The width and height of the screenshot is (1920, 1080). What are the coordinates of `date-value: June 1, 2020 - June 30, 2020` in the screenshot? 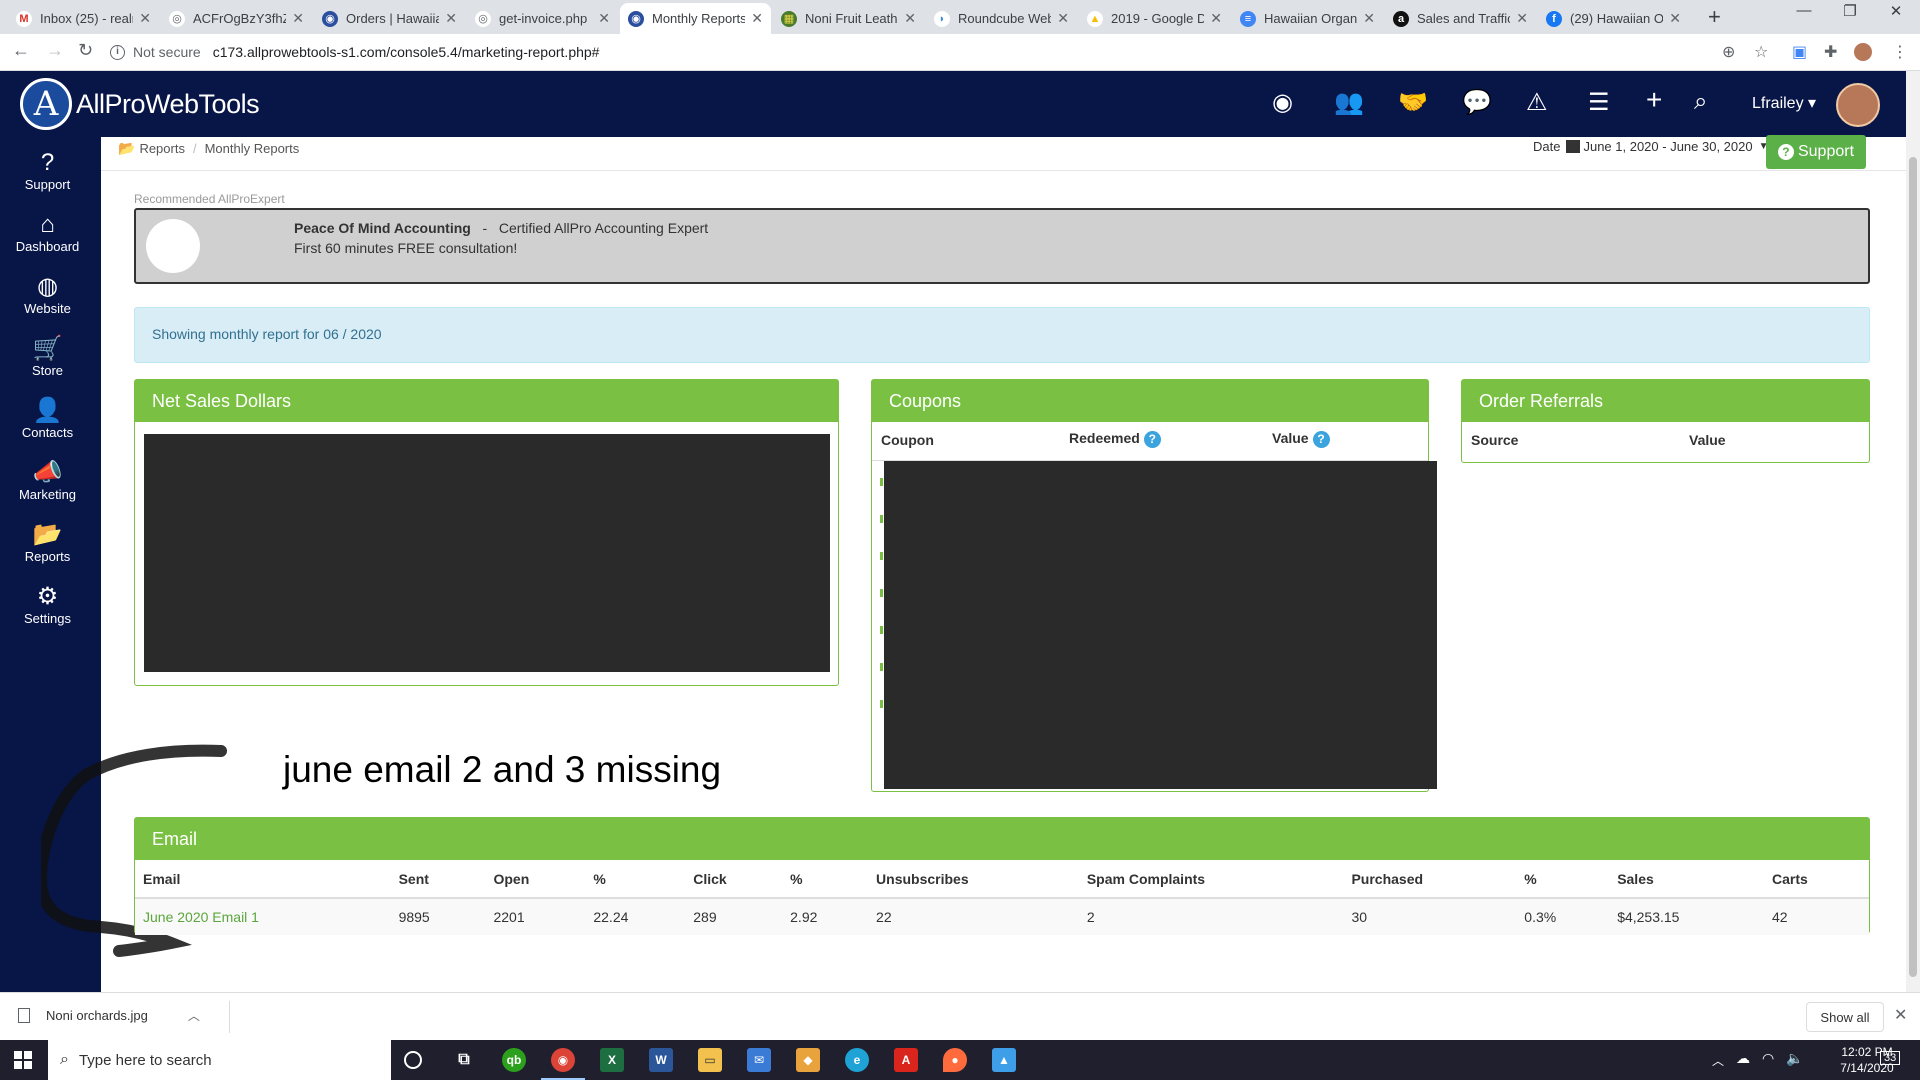 It's located at (1667, 146).